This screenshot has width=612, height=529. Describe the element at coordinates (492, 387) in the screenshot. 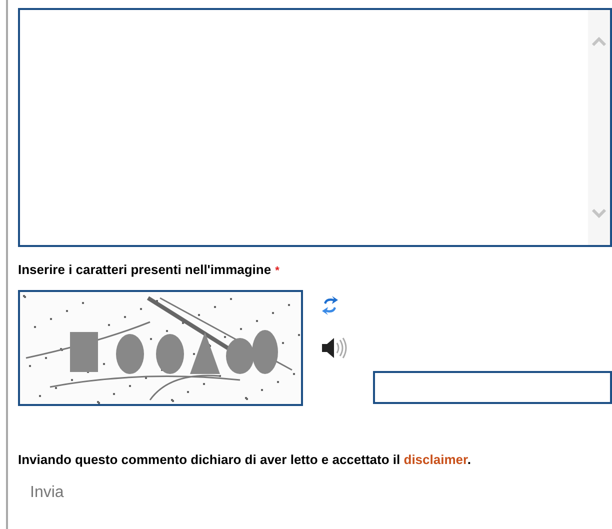

I see `captcha-input` at that location.